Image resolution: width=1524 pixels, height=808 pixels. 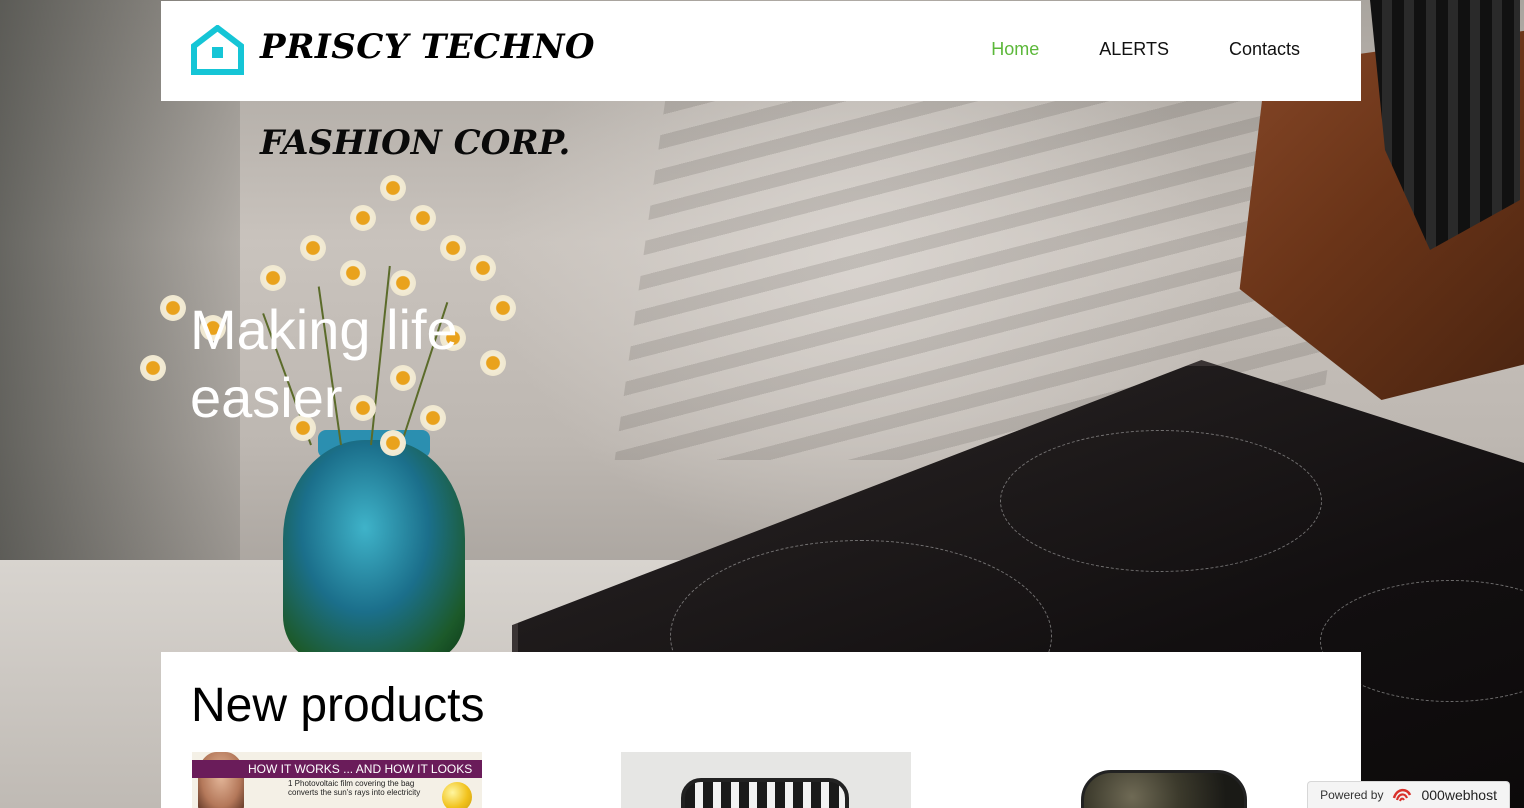 What do you see at coordinates (761, 51) in the screenshot?
I see `site-header: PRISCY TECHNO Home ALERTS Contacts` at bounding box center [761, 51].